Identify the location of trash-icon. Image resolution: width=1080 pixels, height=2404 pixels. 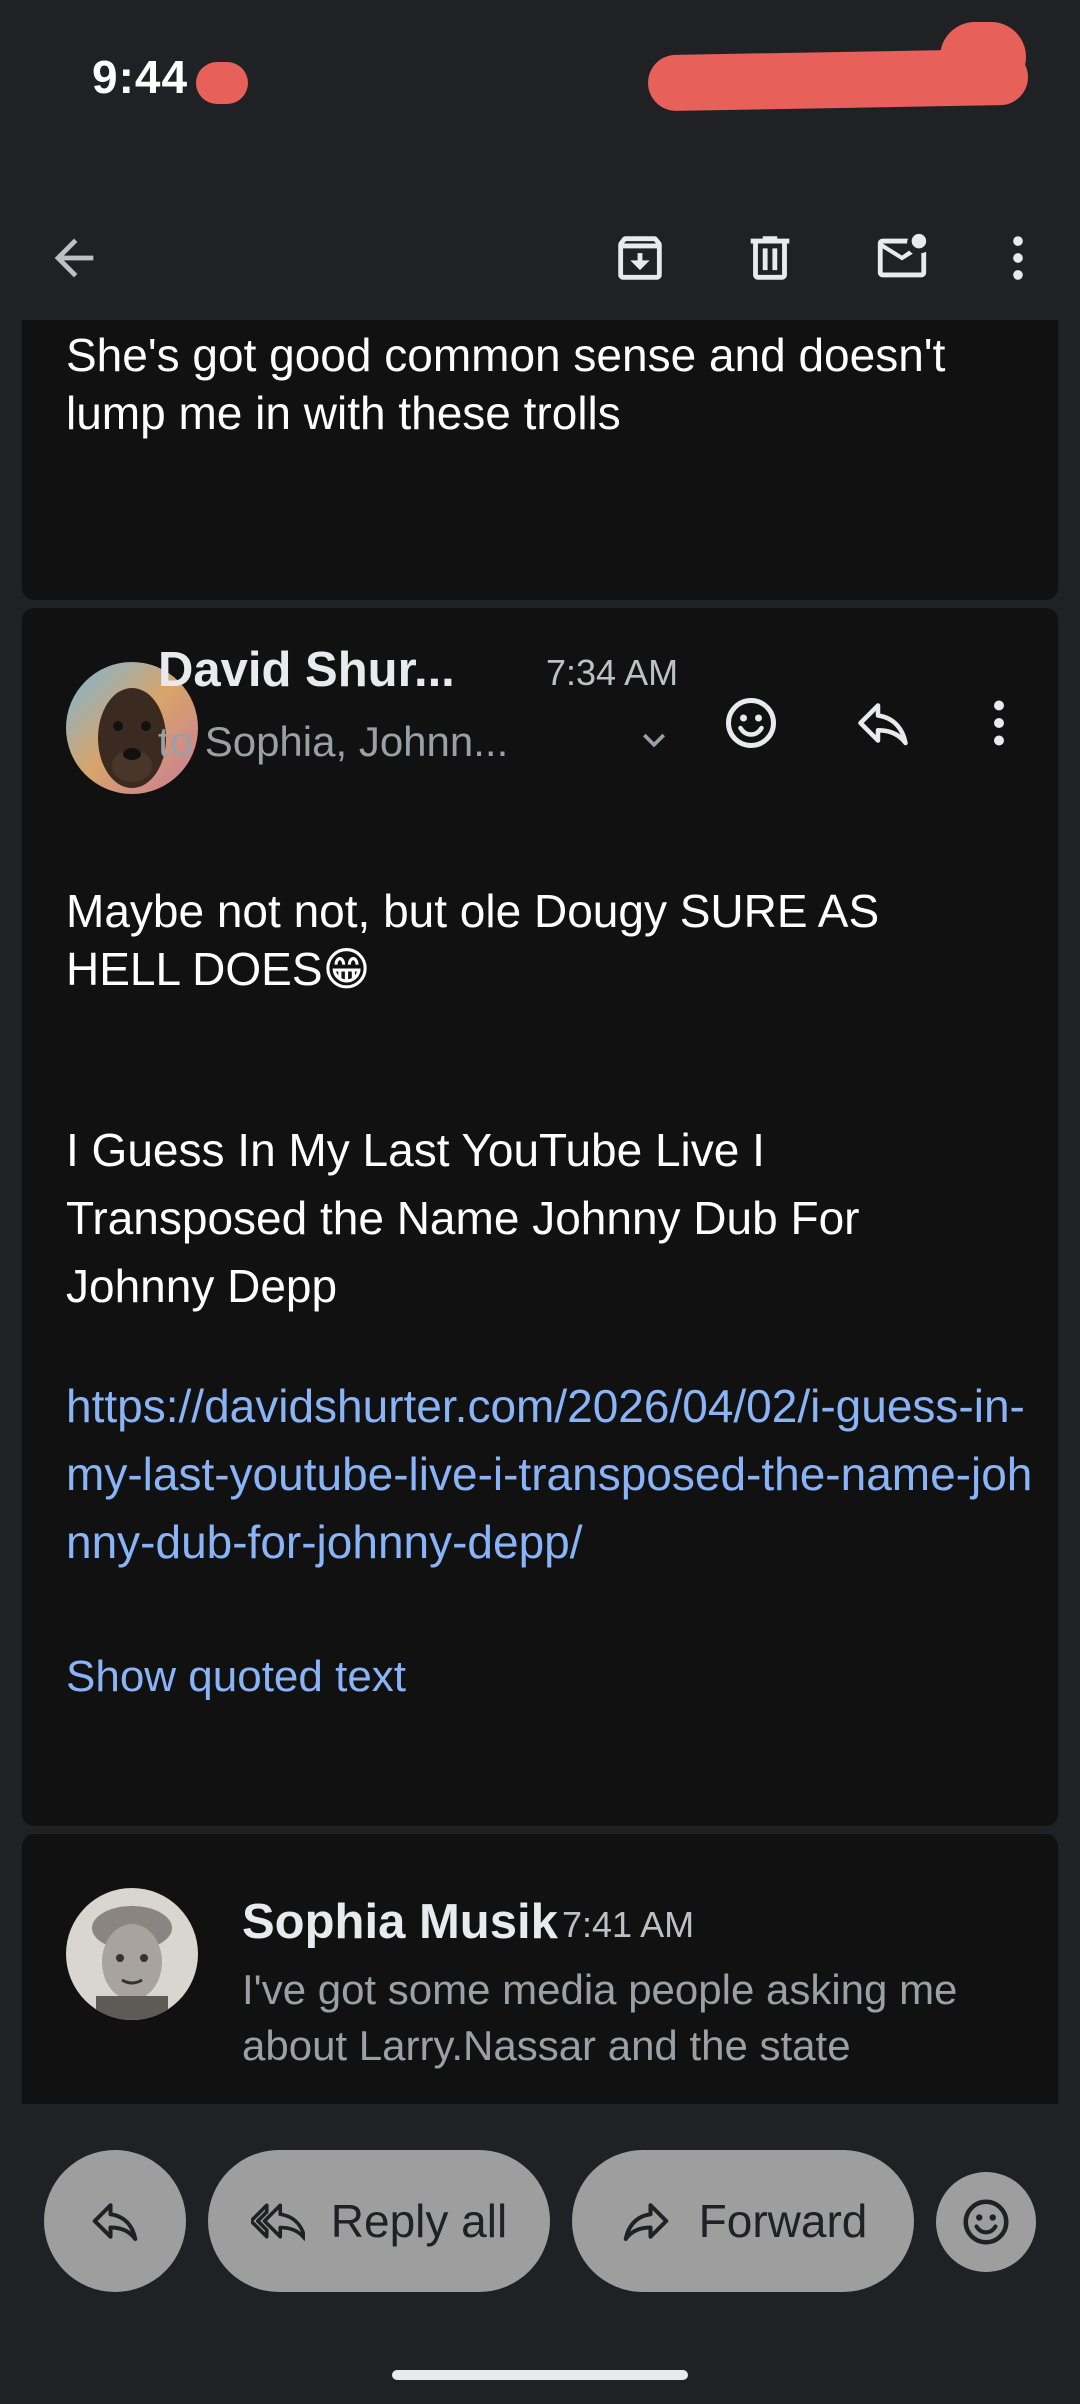
(770, 258).